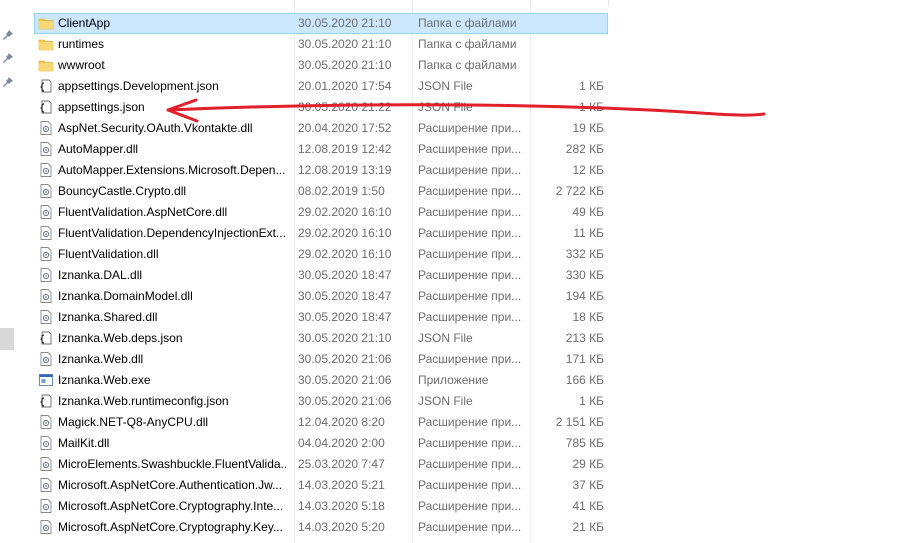 Image resolution: width=915 pixels, height=543 pixels. What do you see at coordinates (122, 191) in the screenshot?
I see `file-name: BouncyCastle.Crypto.dll` at bounding box center [122, 191].